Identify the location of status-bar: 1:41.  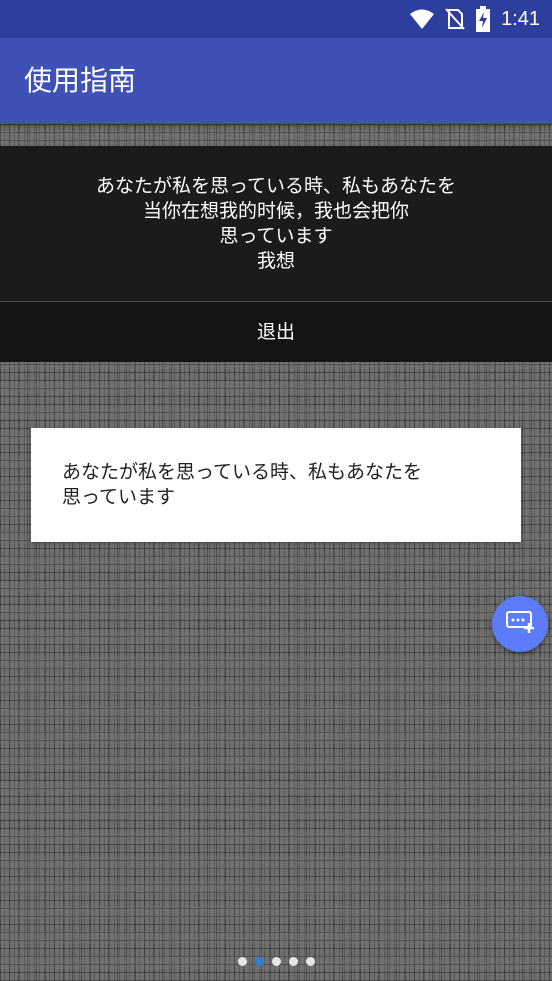
(276, 19).